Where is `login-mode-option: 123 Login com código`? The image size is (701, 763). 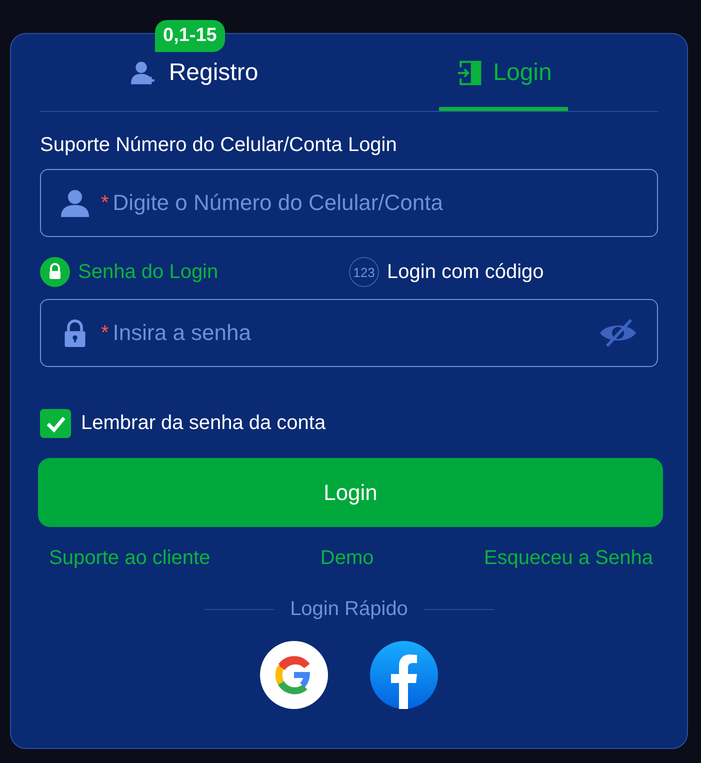 login-mode-option: 123 Login com código is located at coordinates (503, 272).